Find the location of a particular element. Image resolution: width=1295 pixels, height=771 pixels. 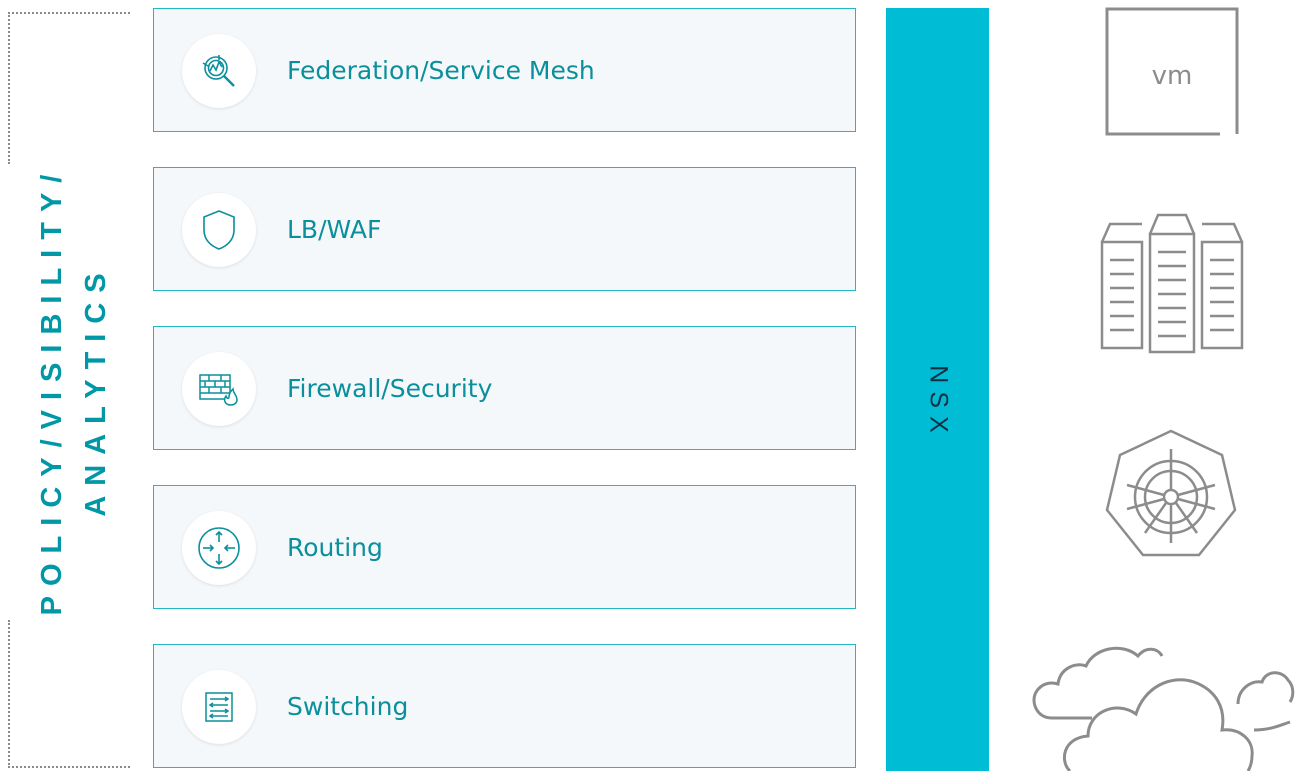

shield-icon is located at coordinates (219, 230).